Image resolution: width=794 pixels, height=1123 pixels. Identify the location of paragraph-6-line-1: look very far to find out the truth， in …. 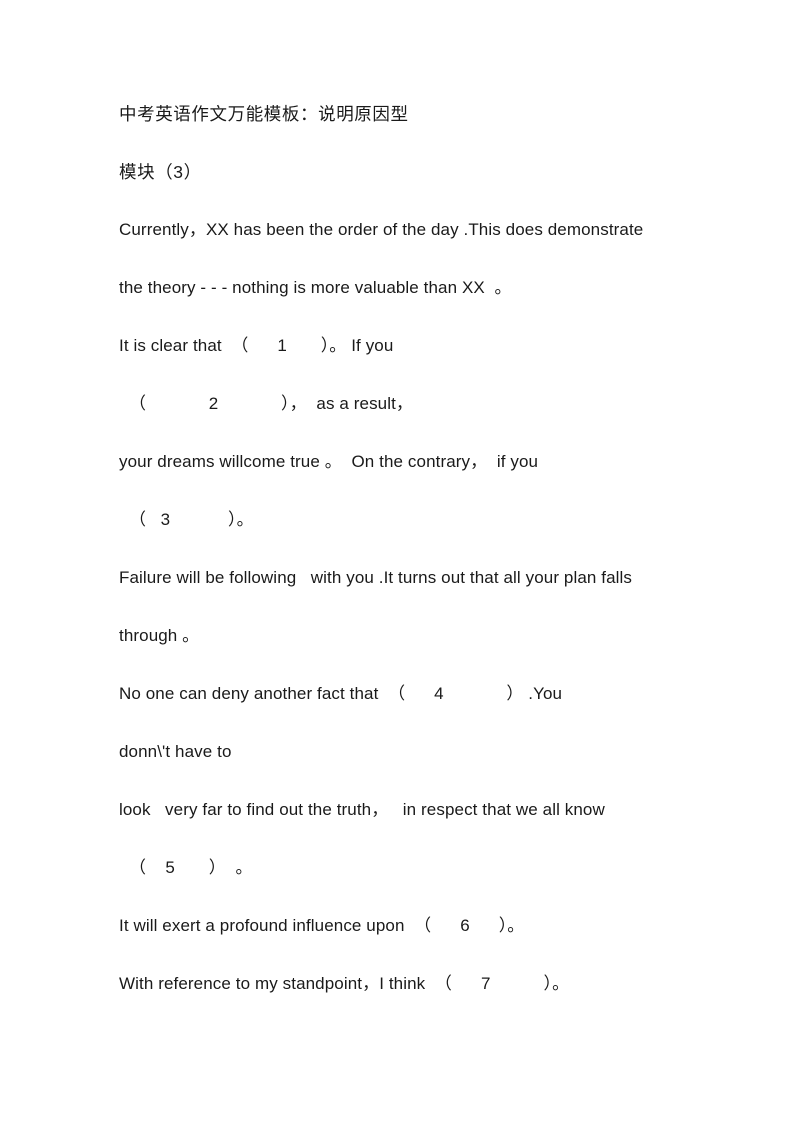
(362, 809).